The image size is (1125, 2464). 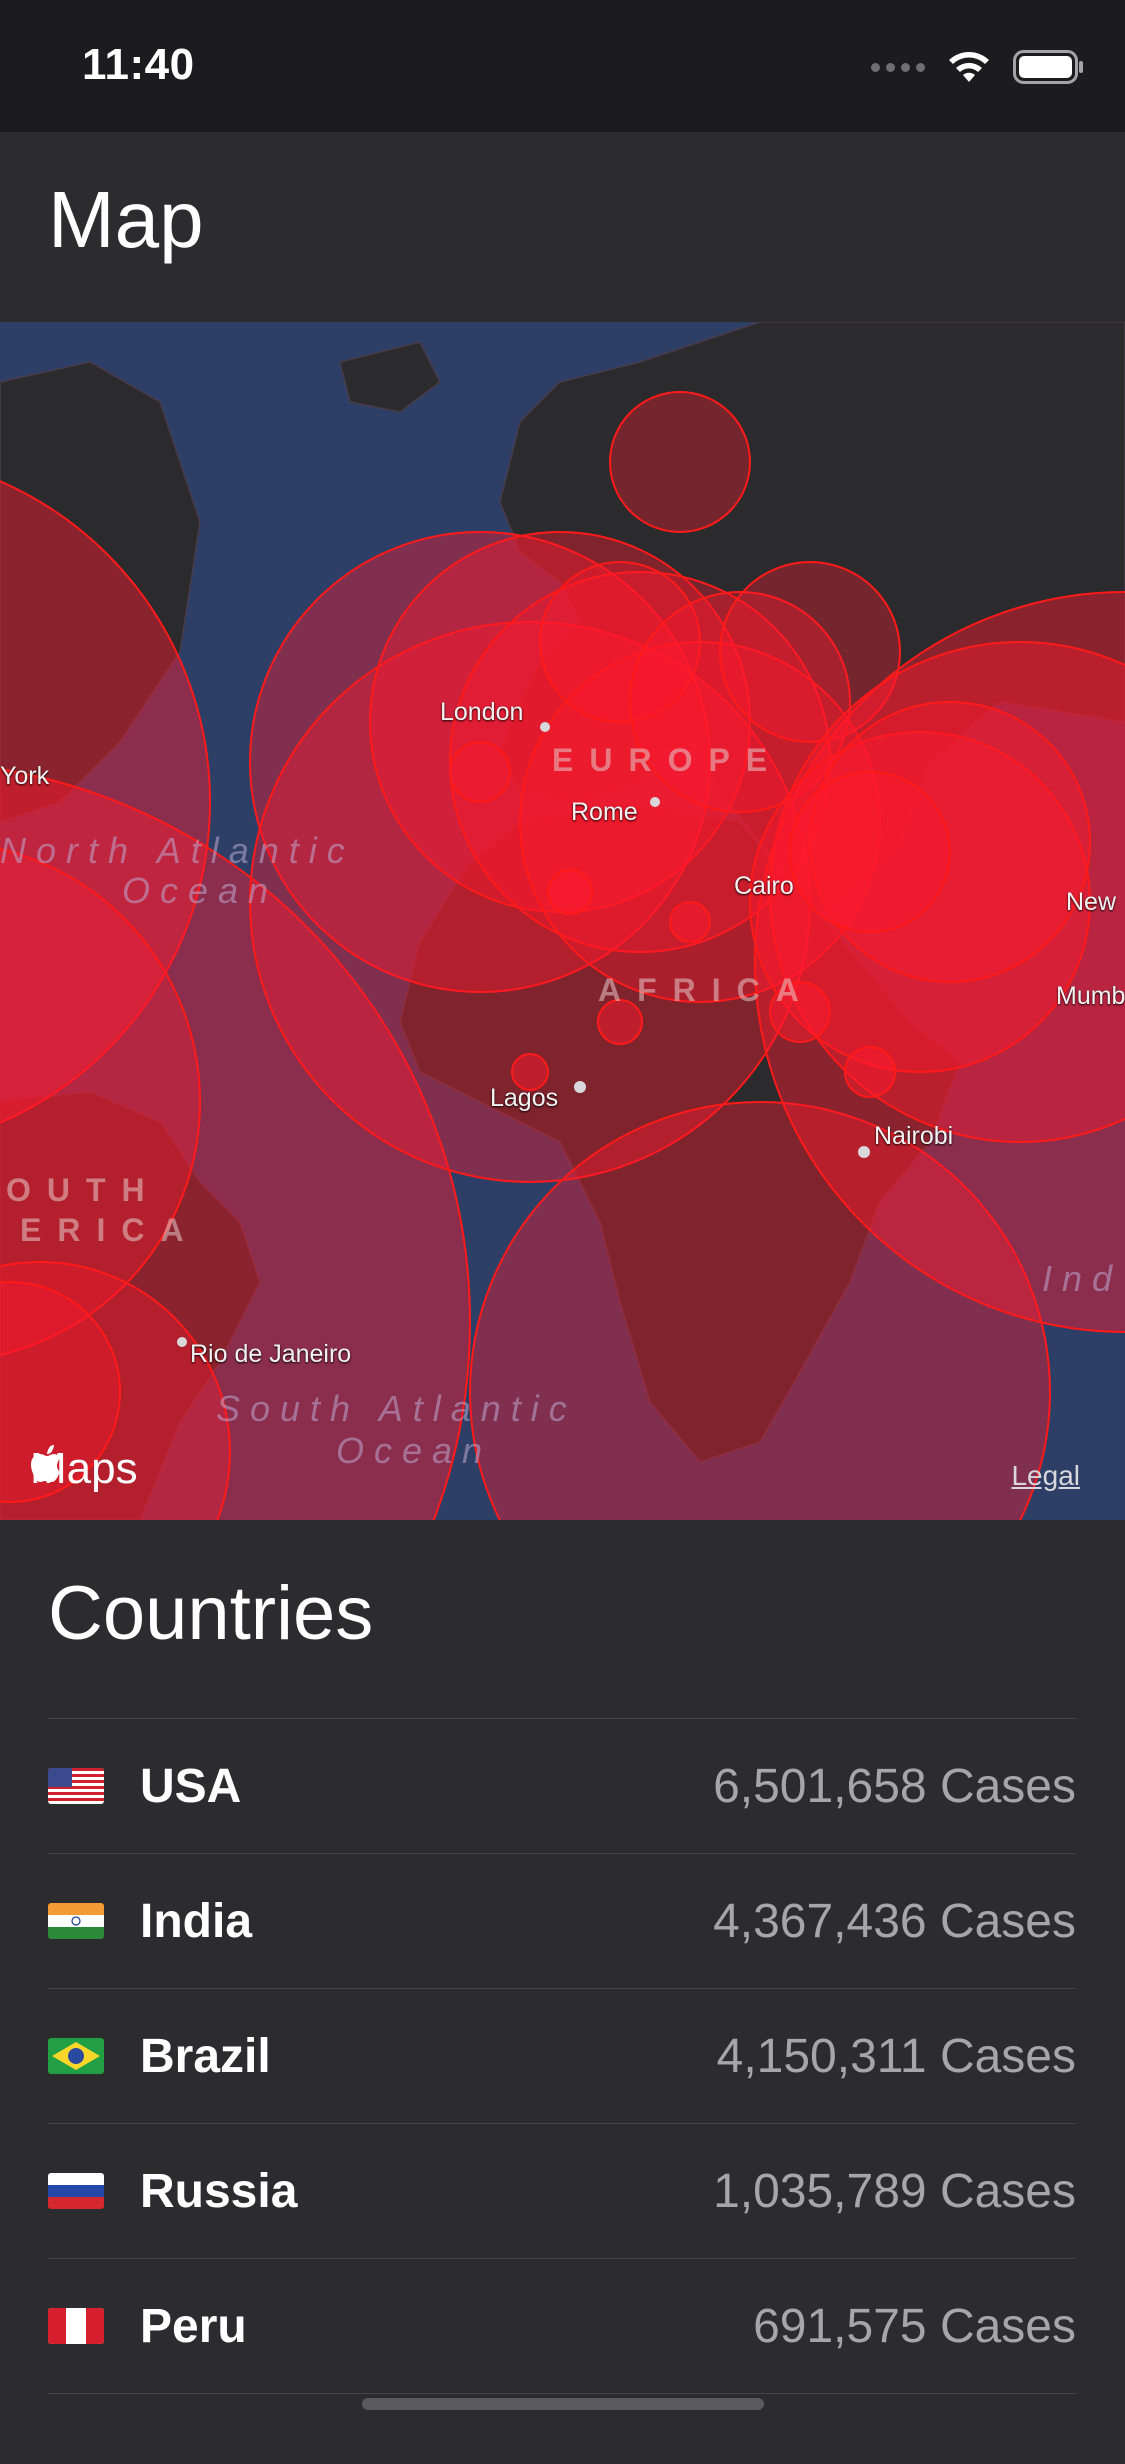 What do you see at coordinates (668, 760) in the screenshot?
I see `map-label-europe: EUROPE` at bounding box center [668, 760].